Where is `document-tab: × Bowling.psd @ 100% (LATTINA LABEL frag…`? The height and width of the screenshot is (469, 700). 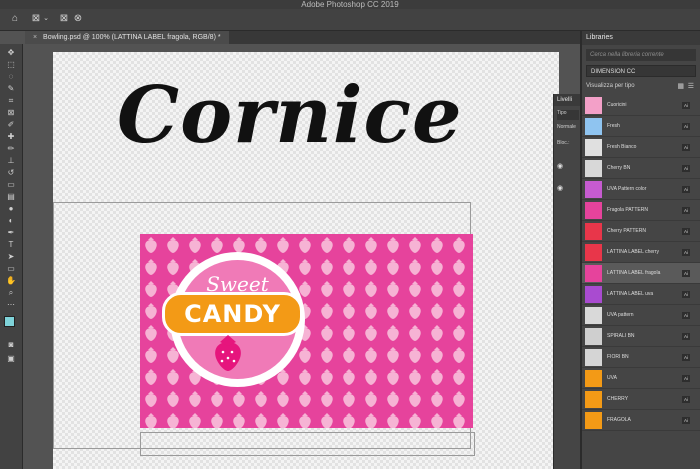
document-tab: × Bowling.psd @ 100% (LATTINA LABEL frag… is located at coordinates (127, 37).